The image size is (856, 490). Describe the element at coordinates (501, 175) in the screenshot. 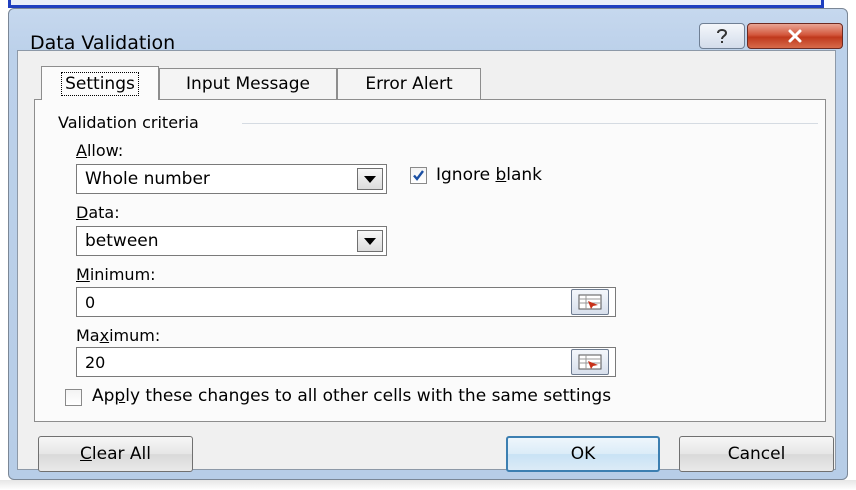

I see `ignore-blank-mnemonic: b` at that location.